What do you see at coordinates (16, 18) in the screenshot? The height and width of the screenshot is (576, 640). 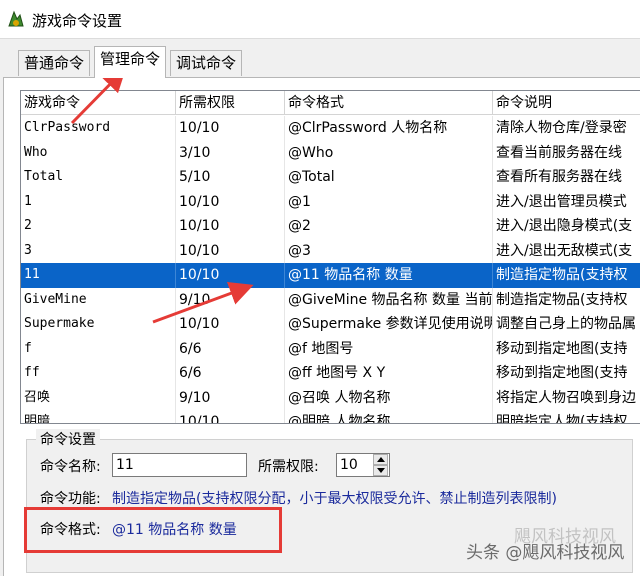 I see `game-app-icon` at bounding box center [16, 18].